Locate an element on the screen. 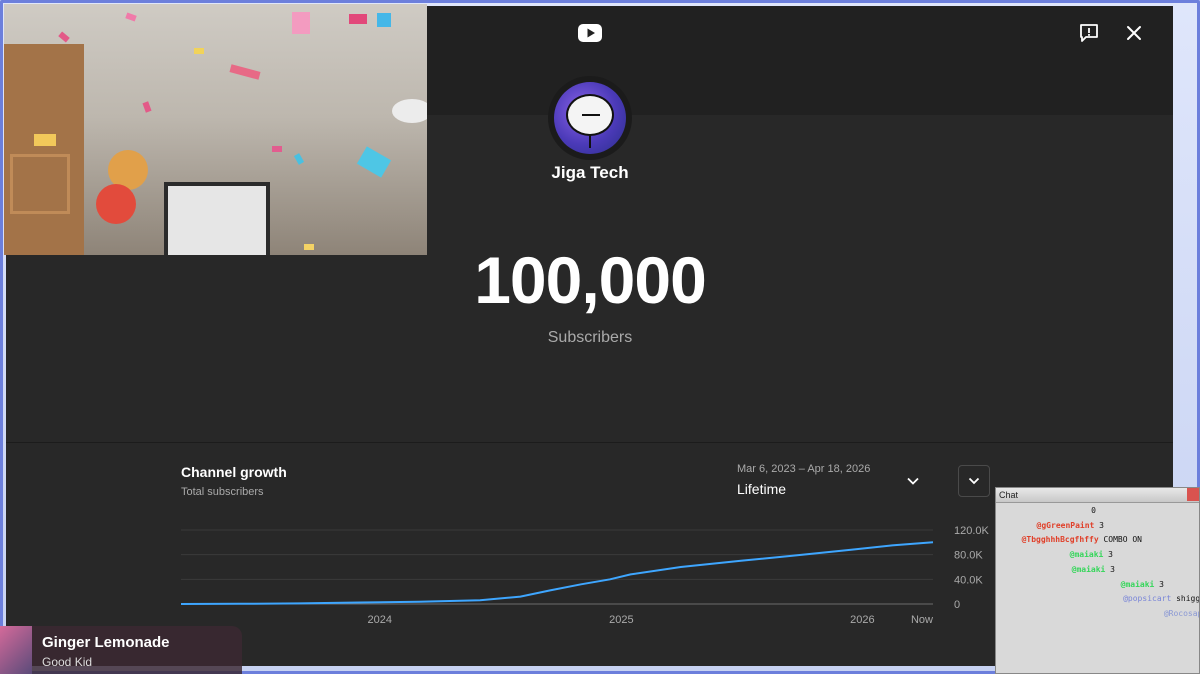 This screenshot has width=1200, height=674. y-tick-label: 120.0K is located at coordinates (972, 531).